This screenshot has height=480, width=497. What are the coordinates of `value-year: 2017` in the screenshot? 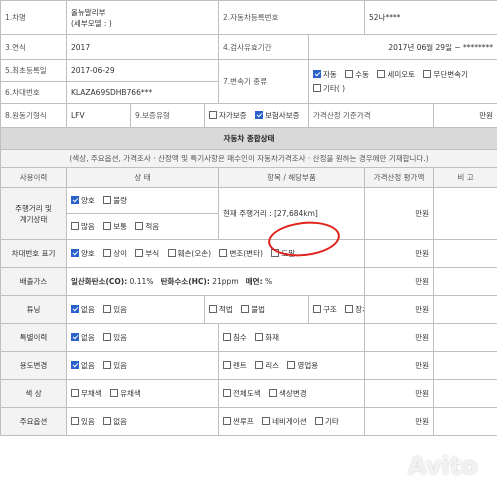 It's located at (142, 47).